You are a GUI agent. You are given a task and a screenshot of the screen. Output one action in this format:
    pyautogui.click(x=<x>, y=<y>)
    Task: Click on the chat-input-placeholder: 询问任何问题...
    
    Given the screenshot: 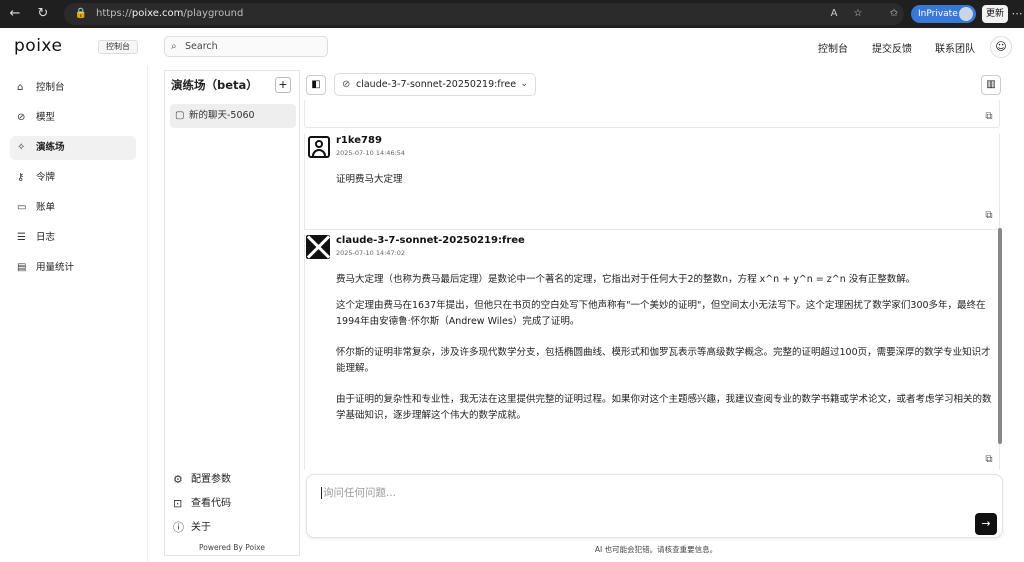 What is the action you would take?
    pyautogui.click(x=360, y=493)
    